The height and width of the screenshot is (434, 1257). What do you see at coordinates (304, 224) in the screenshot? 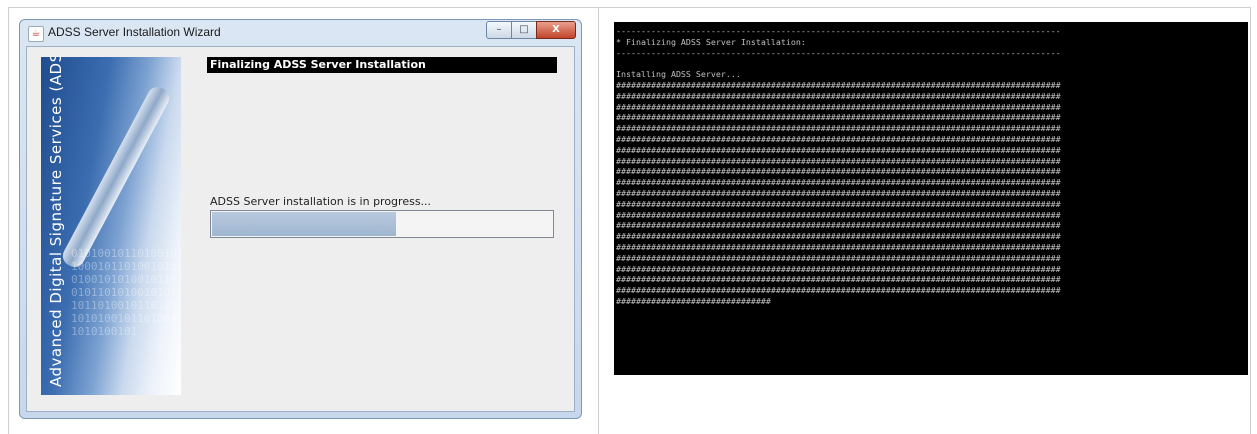
I see `progress-fill` at bounding box center [304, 224].